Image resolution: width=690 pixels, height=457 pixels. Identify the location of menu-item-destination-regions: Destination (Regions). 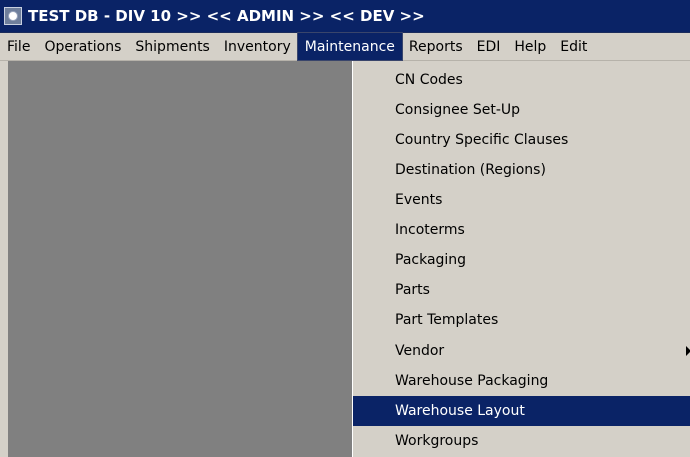
(521, 170).